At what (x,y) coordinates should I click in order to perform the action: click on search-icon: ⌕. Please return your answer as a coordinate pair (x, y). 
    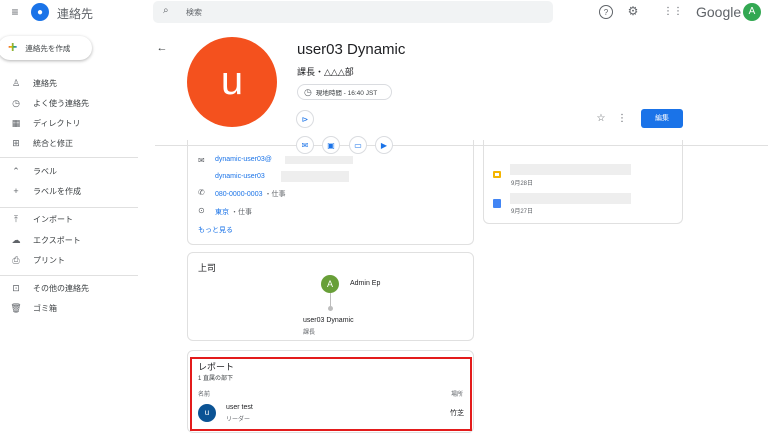
    Looking at the image, I should click on (166, 10).